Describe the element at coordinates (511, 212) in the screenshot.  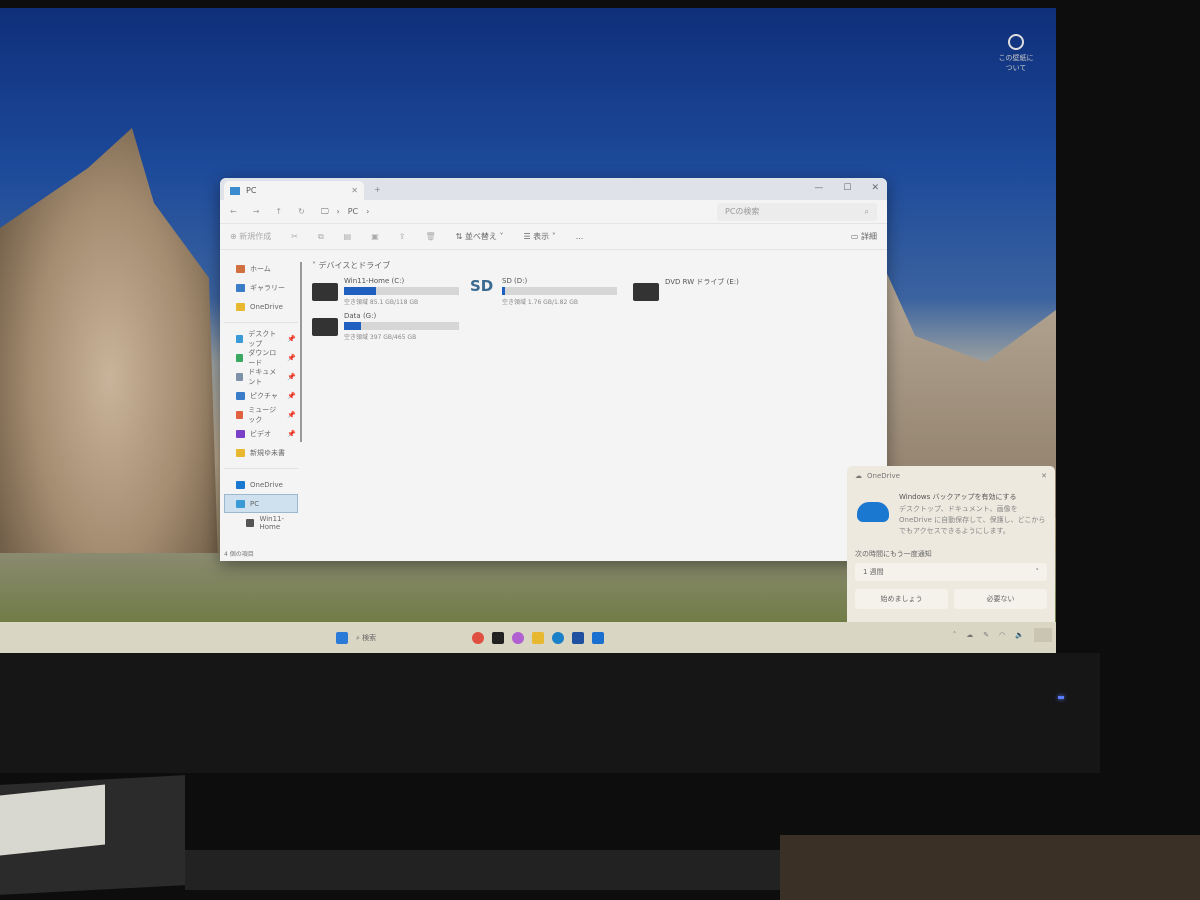
I see `breadcrumb: 🖵 › PC ›` at that location.